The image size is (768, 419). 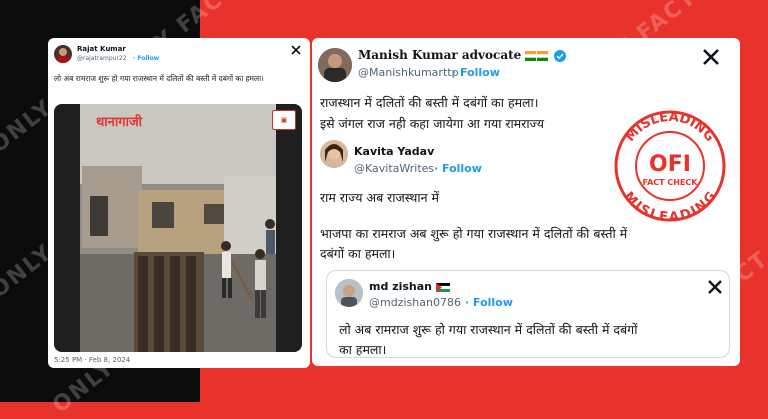 I want to click on inner-text-line3: दबंगों का हमला।, so click(x=358, y=253).